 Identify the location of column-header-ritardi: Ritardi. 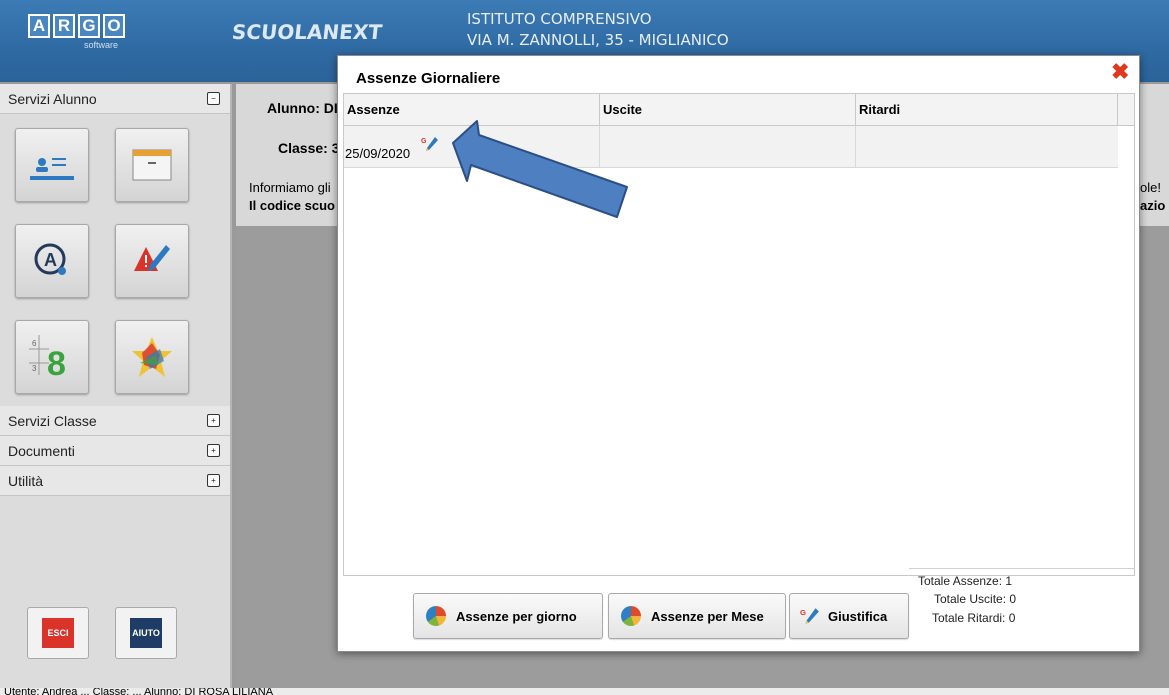
(987, 110).